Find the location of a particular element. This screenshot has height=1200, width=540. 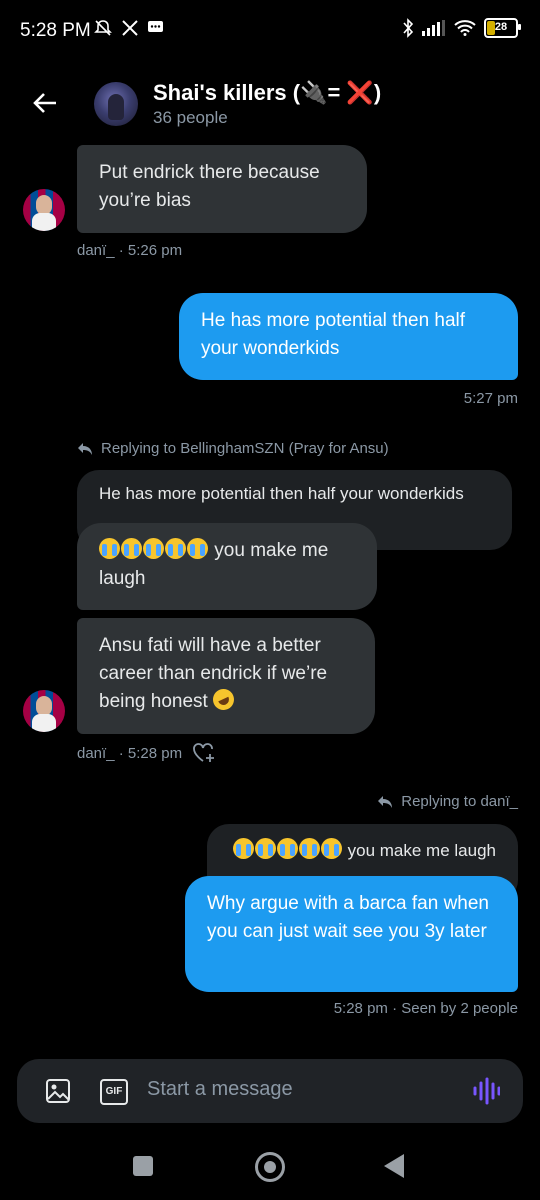

battery-icon: 28 is located at coordinates (502, 28).